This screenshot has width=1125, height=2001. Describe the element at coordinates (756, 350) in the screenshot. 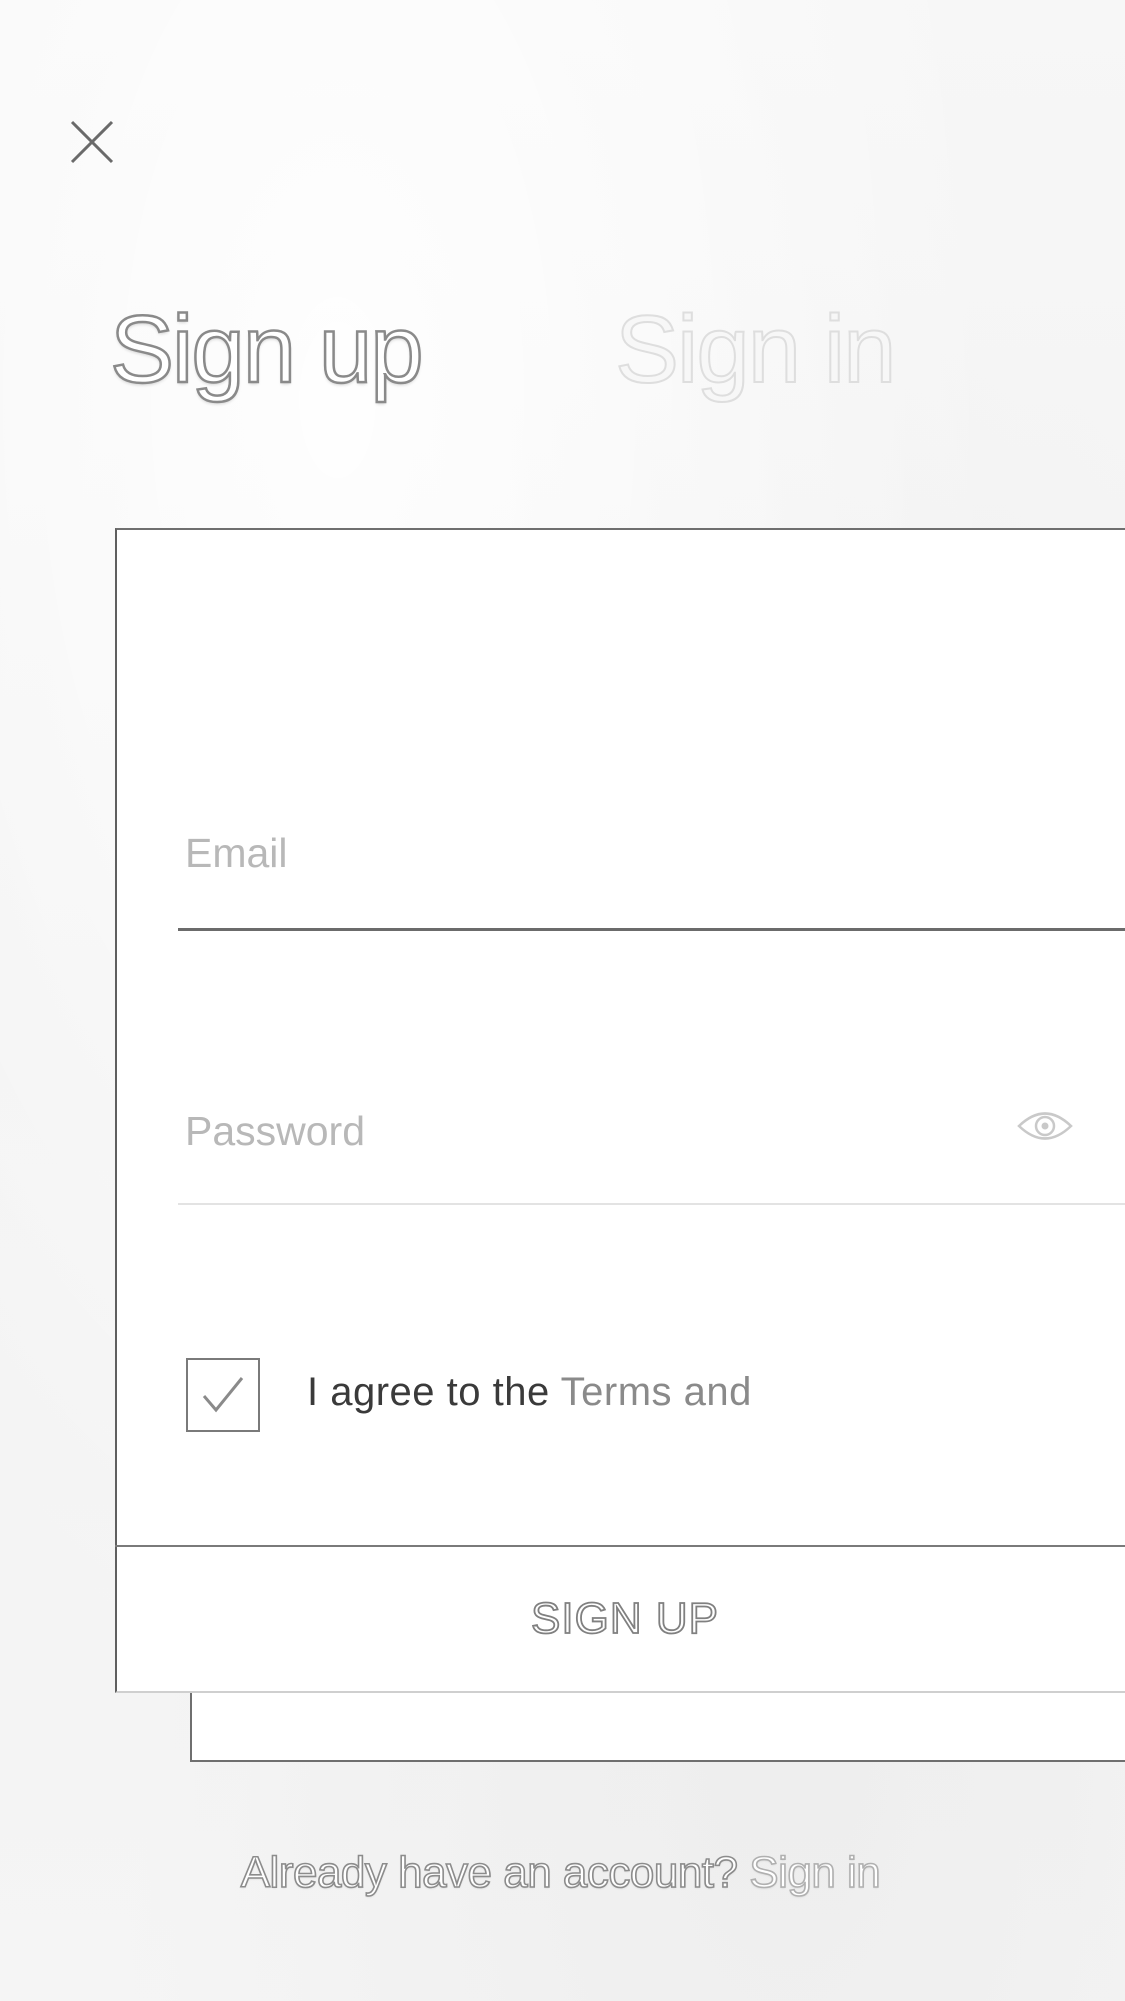

I see `tab-sign-in: Sign in` at that location.